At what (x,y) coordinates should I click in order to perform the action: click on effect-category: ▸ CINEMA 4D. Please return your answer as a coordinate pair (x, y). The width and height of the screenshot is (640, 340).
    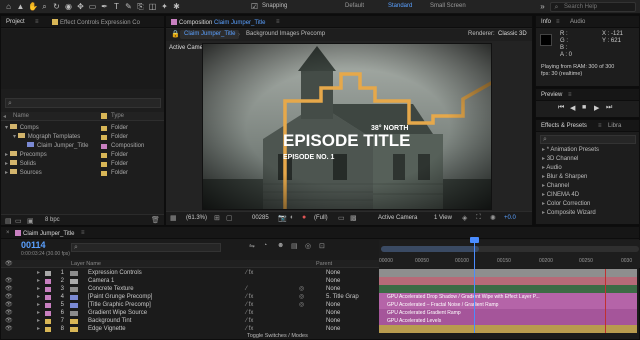
    Looking at the image, I should click on (587, 195).